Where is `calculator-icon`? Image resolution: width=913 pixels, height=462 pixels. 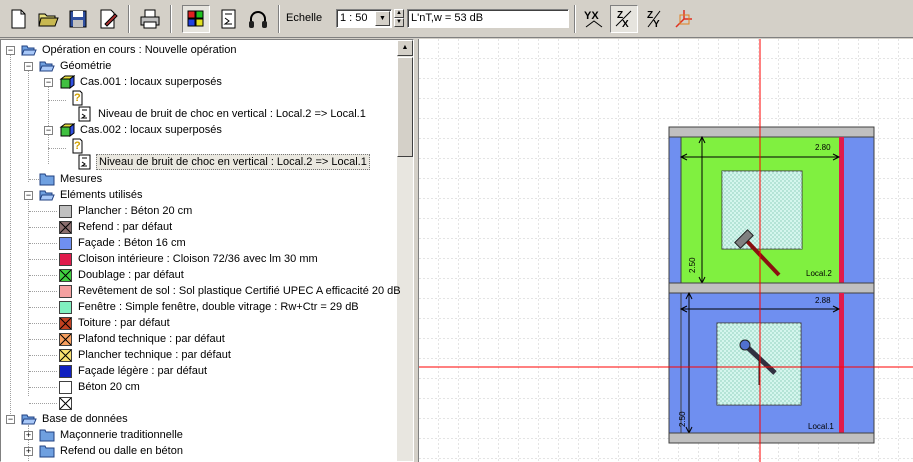
calculator-icon is located at coordinates (228, 19).